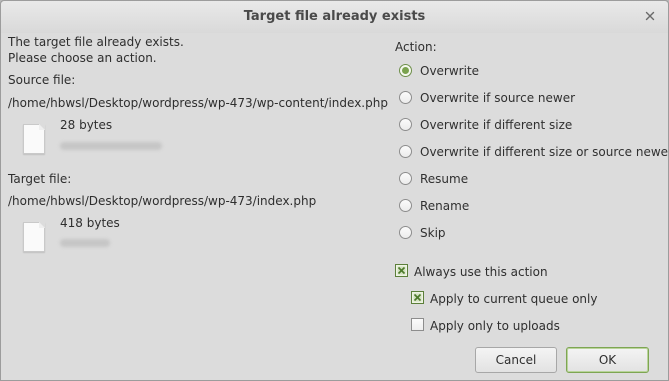  What do you see at coordinates (416, 47) in the screenshot?
I see `action-label: Action:` at bounding box center [416, 47].